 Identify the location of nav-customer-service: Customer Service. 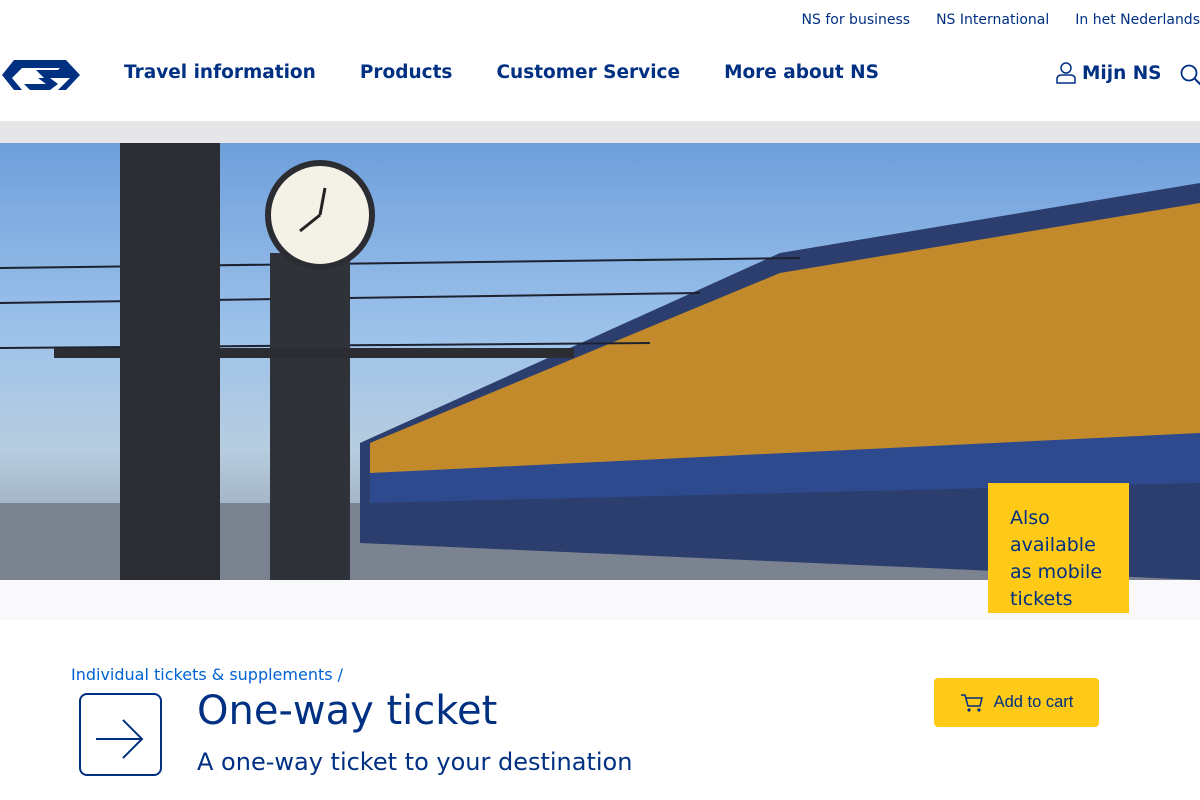
(588, 72).